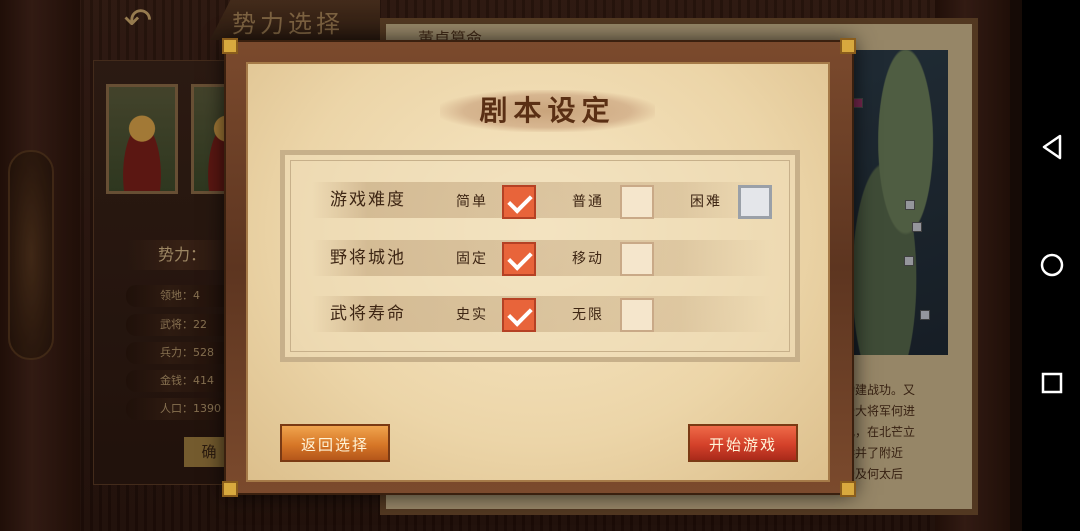  What do you see at coordinates (472, 259) in the screenshot?
I see `choice-label: 固定` at bounding box center [472, 259].